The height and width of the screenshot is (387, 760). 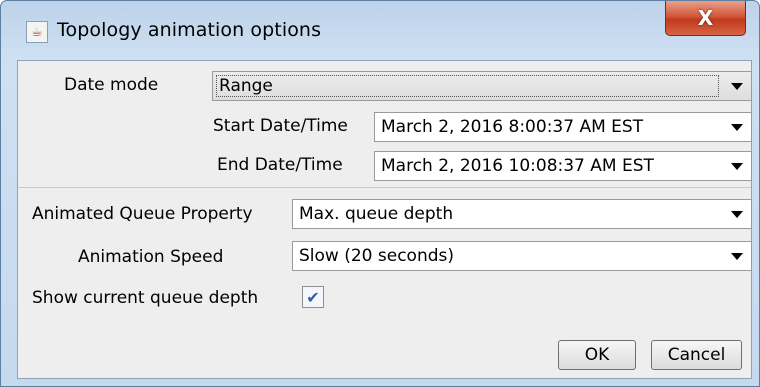 I want to click on show-queue-depth-label: Show current queue depth, so click(x=145, y=298).